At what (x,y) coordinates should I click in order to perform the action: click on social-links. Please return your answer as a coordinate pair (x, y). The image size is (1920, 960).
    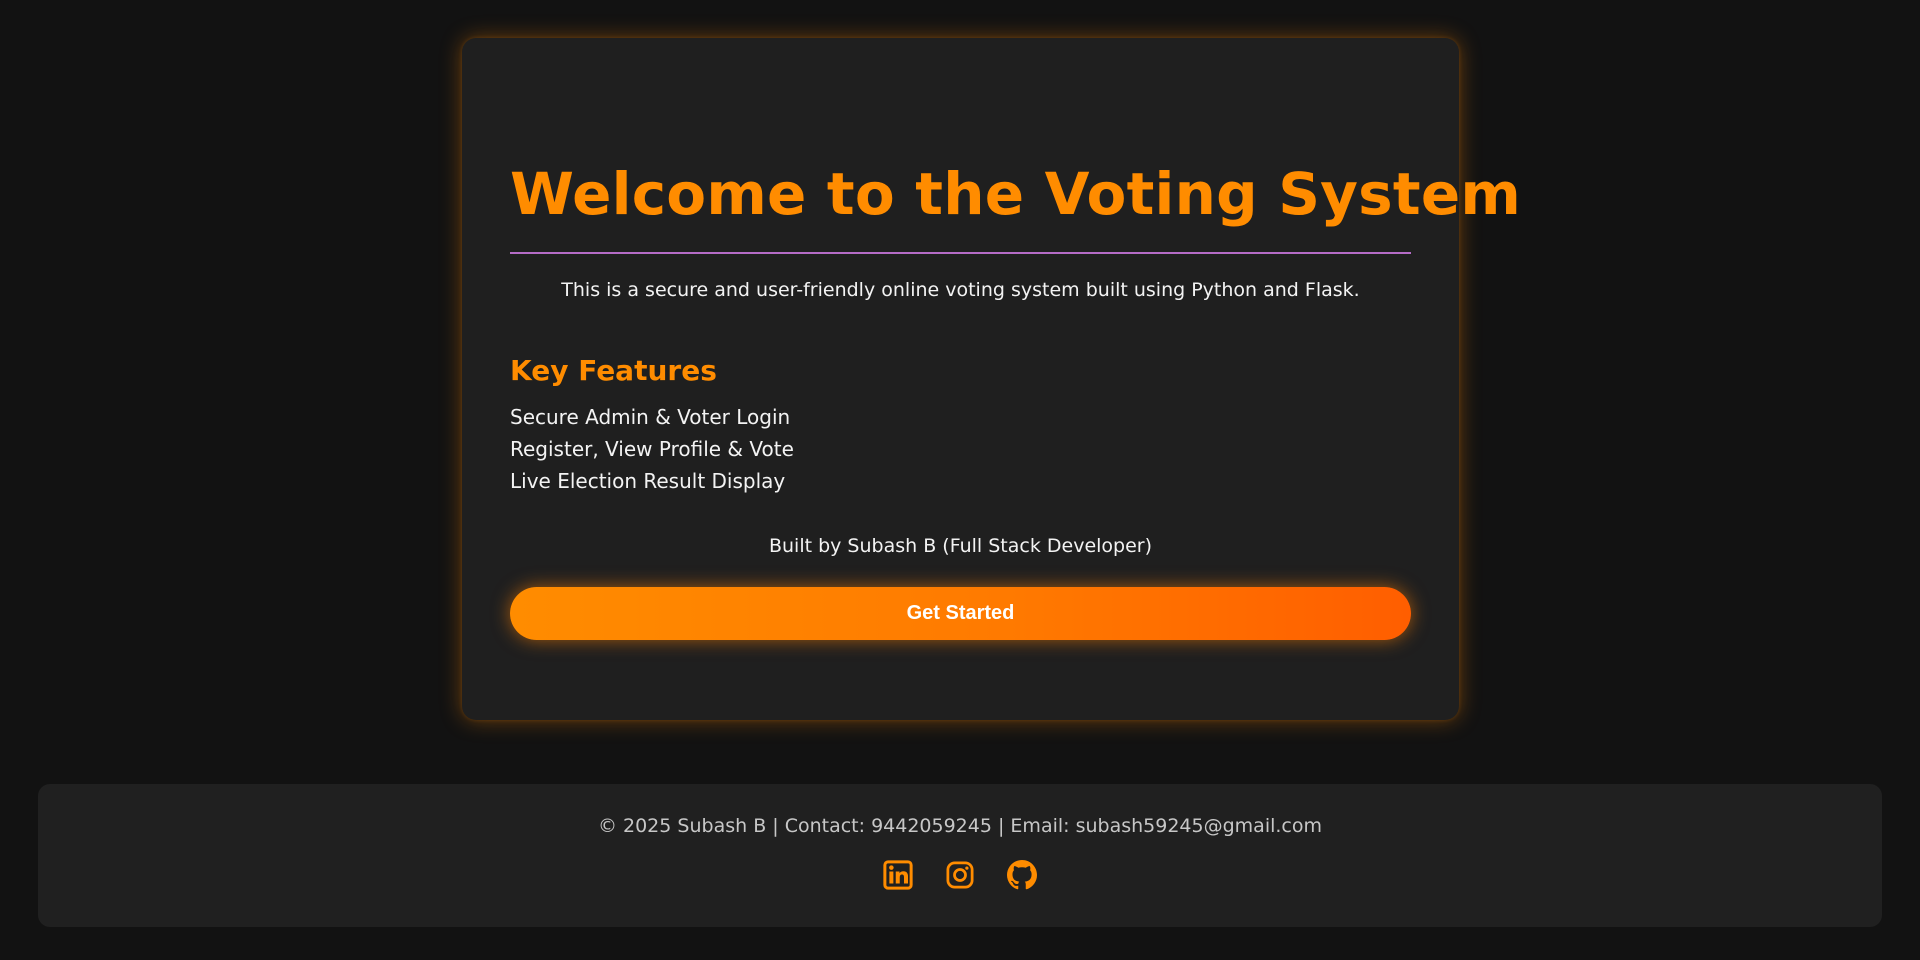
    Looking at the image, I should click on (960, 875).